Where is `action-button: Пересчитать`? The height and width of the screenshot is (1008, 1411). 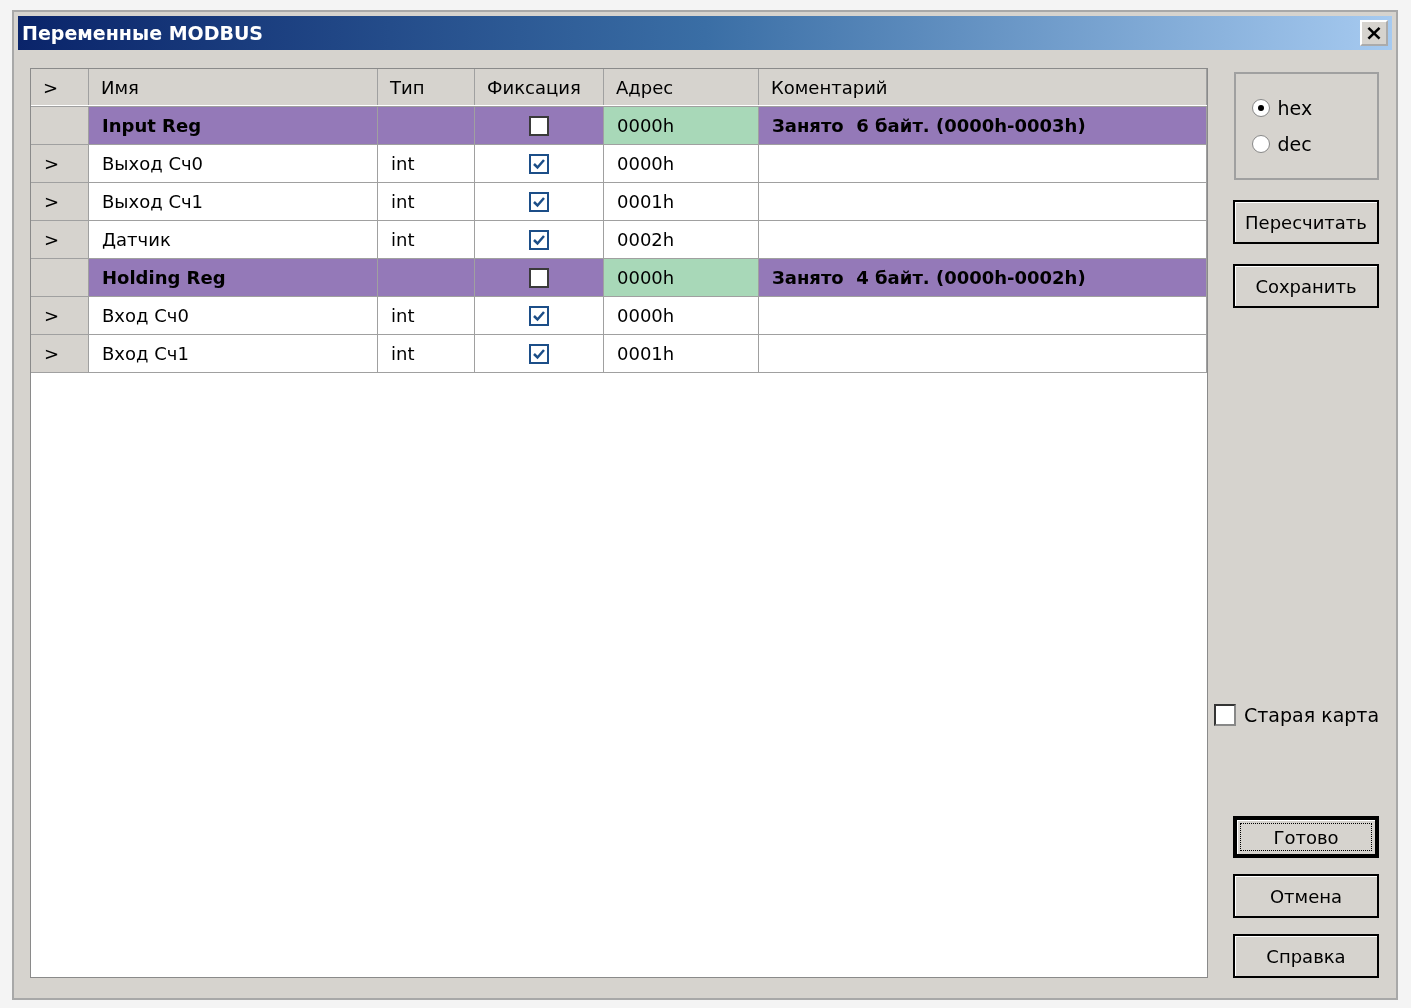 action-button: Пересчитать is located at coordinates (1306, 222).